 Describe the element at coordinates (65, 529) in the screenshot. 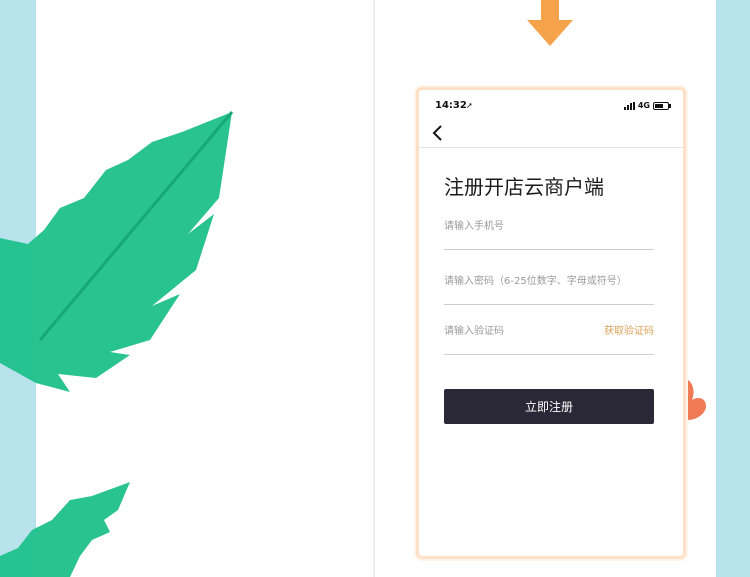

I see `lower-leaf` at that location.